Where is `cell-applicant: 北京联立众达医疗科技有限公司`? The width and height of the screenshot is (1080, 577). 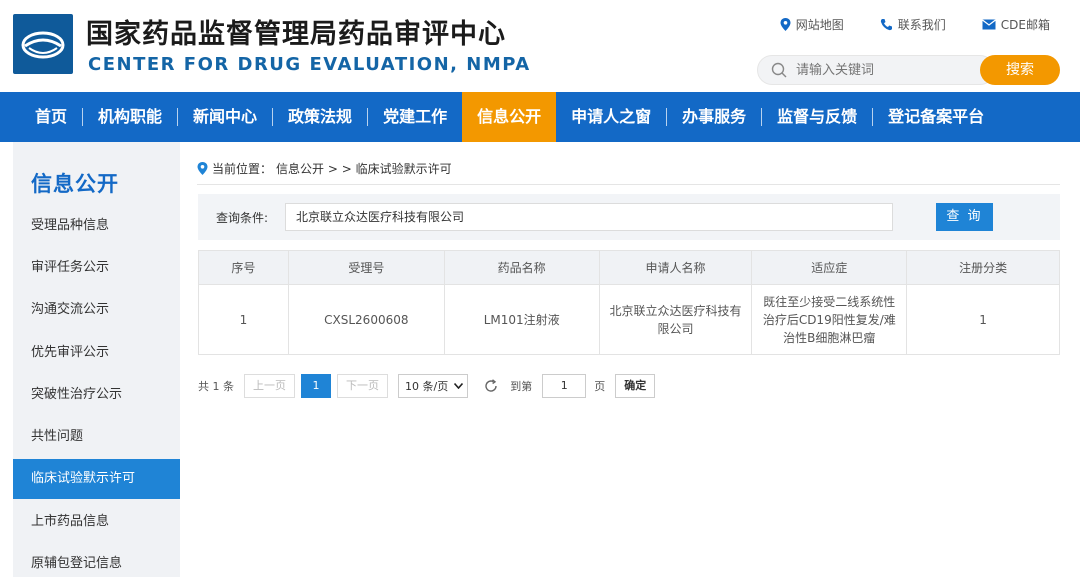 cell-applicant: 北京联立众达医疗科技有限公司 is located at coordinates (675, 319).